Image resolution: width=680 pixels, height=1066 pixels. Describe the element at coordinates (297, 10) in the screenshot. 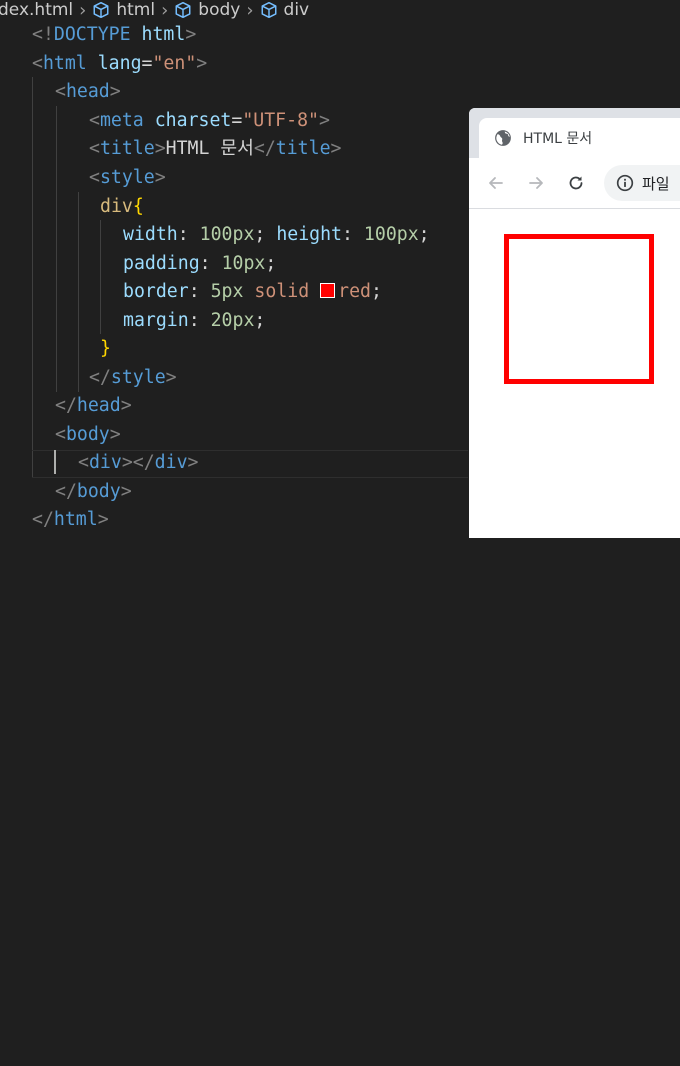

I see `breadcrumb-item-div: div` at that location.